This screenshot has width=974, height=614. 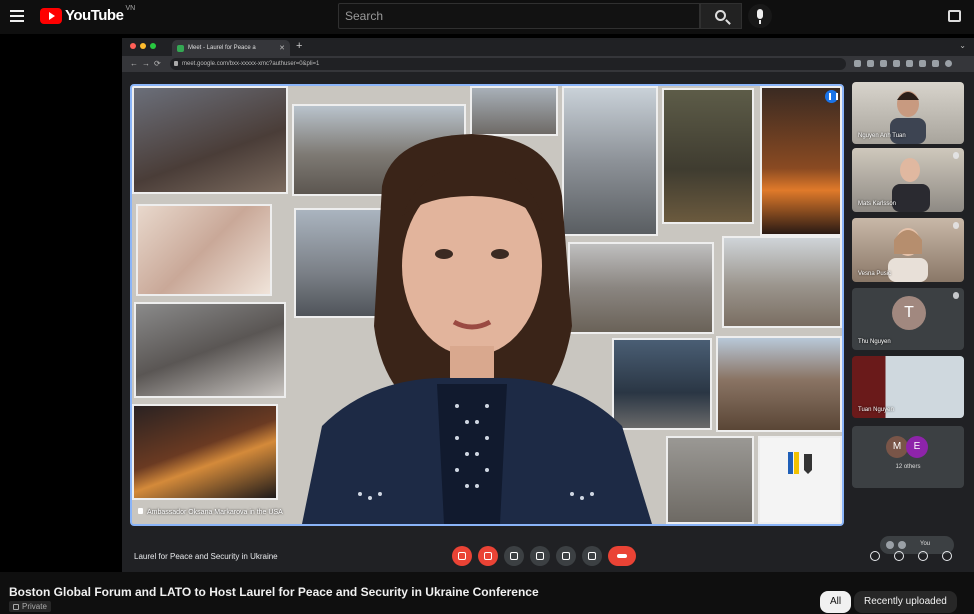 What do you see at coordinates (917, 447) in the screenshot?
I see `participant-avatar: E` at bounding box center [917, 447].